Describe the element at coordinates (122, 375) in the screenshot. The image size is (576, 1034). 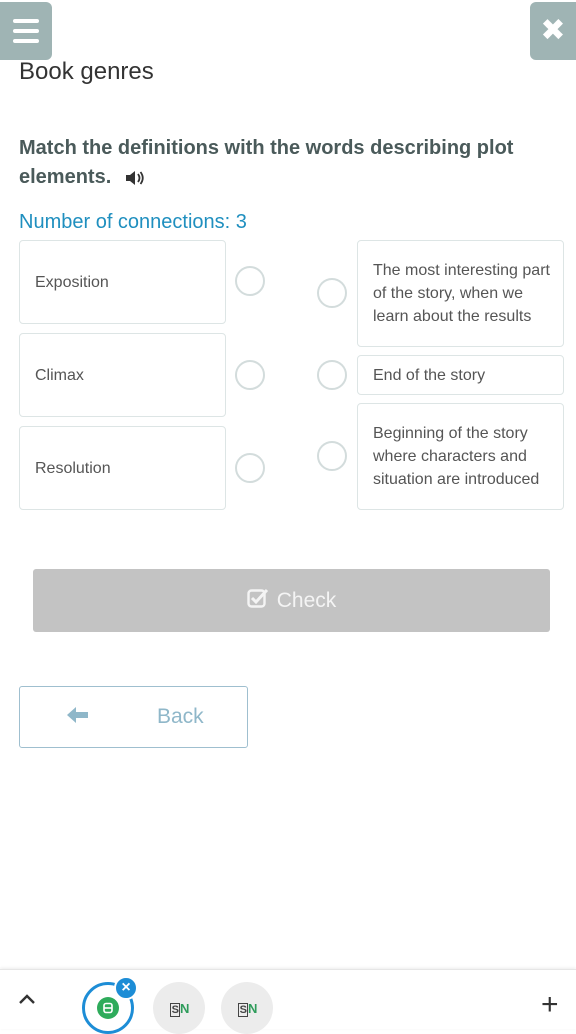
I see `left-item-climax: Climax` at that location.